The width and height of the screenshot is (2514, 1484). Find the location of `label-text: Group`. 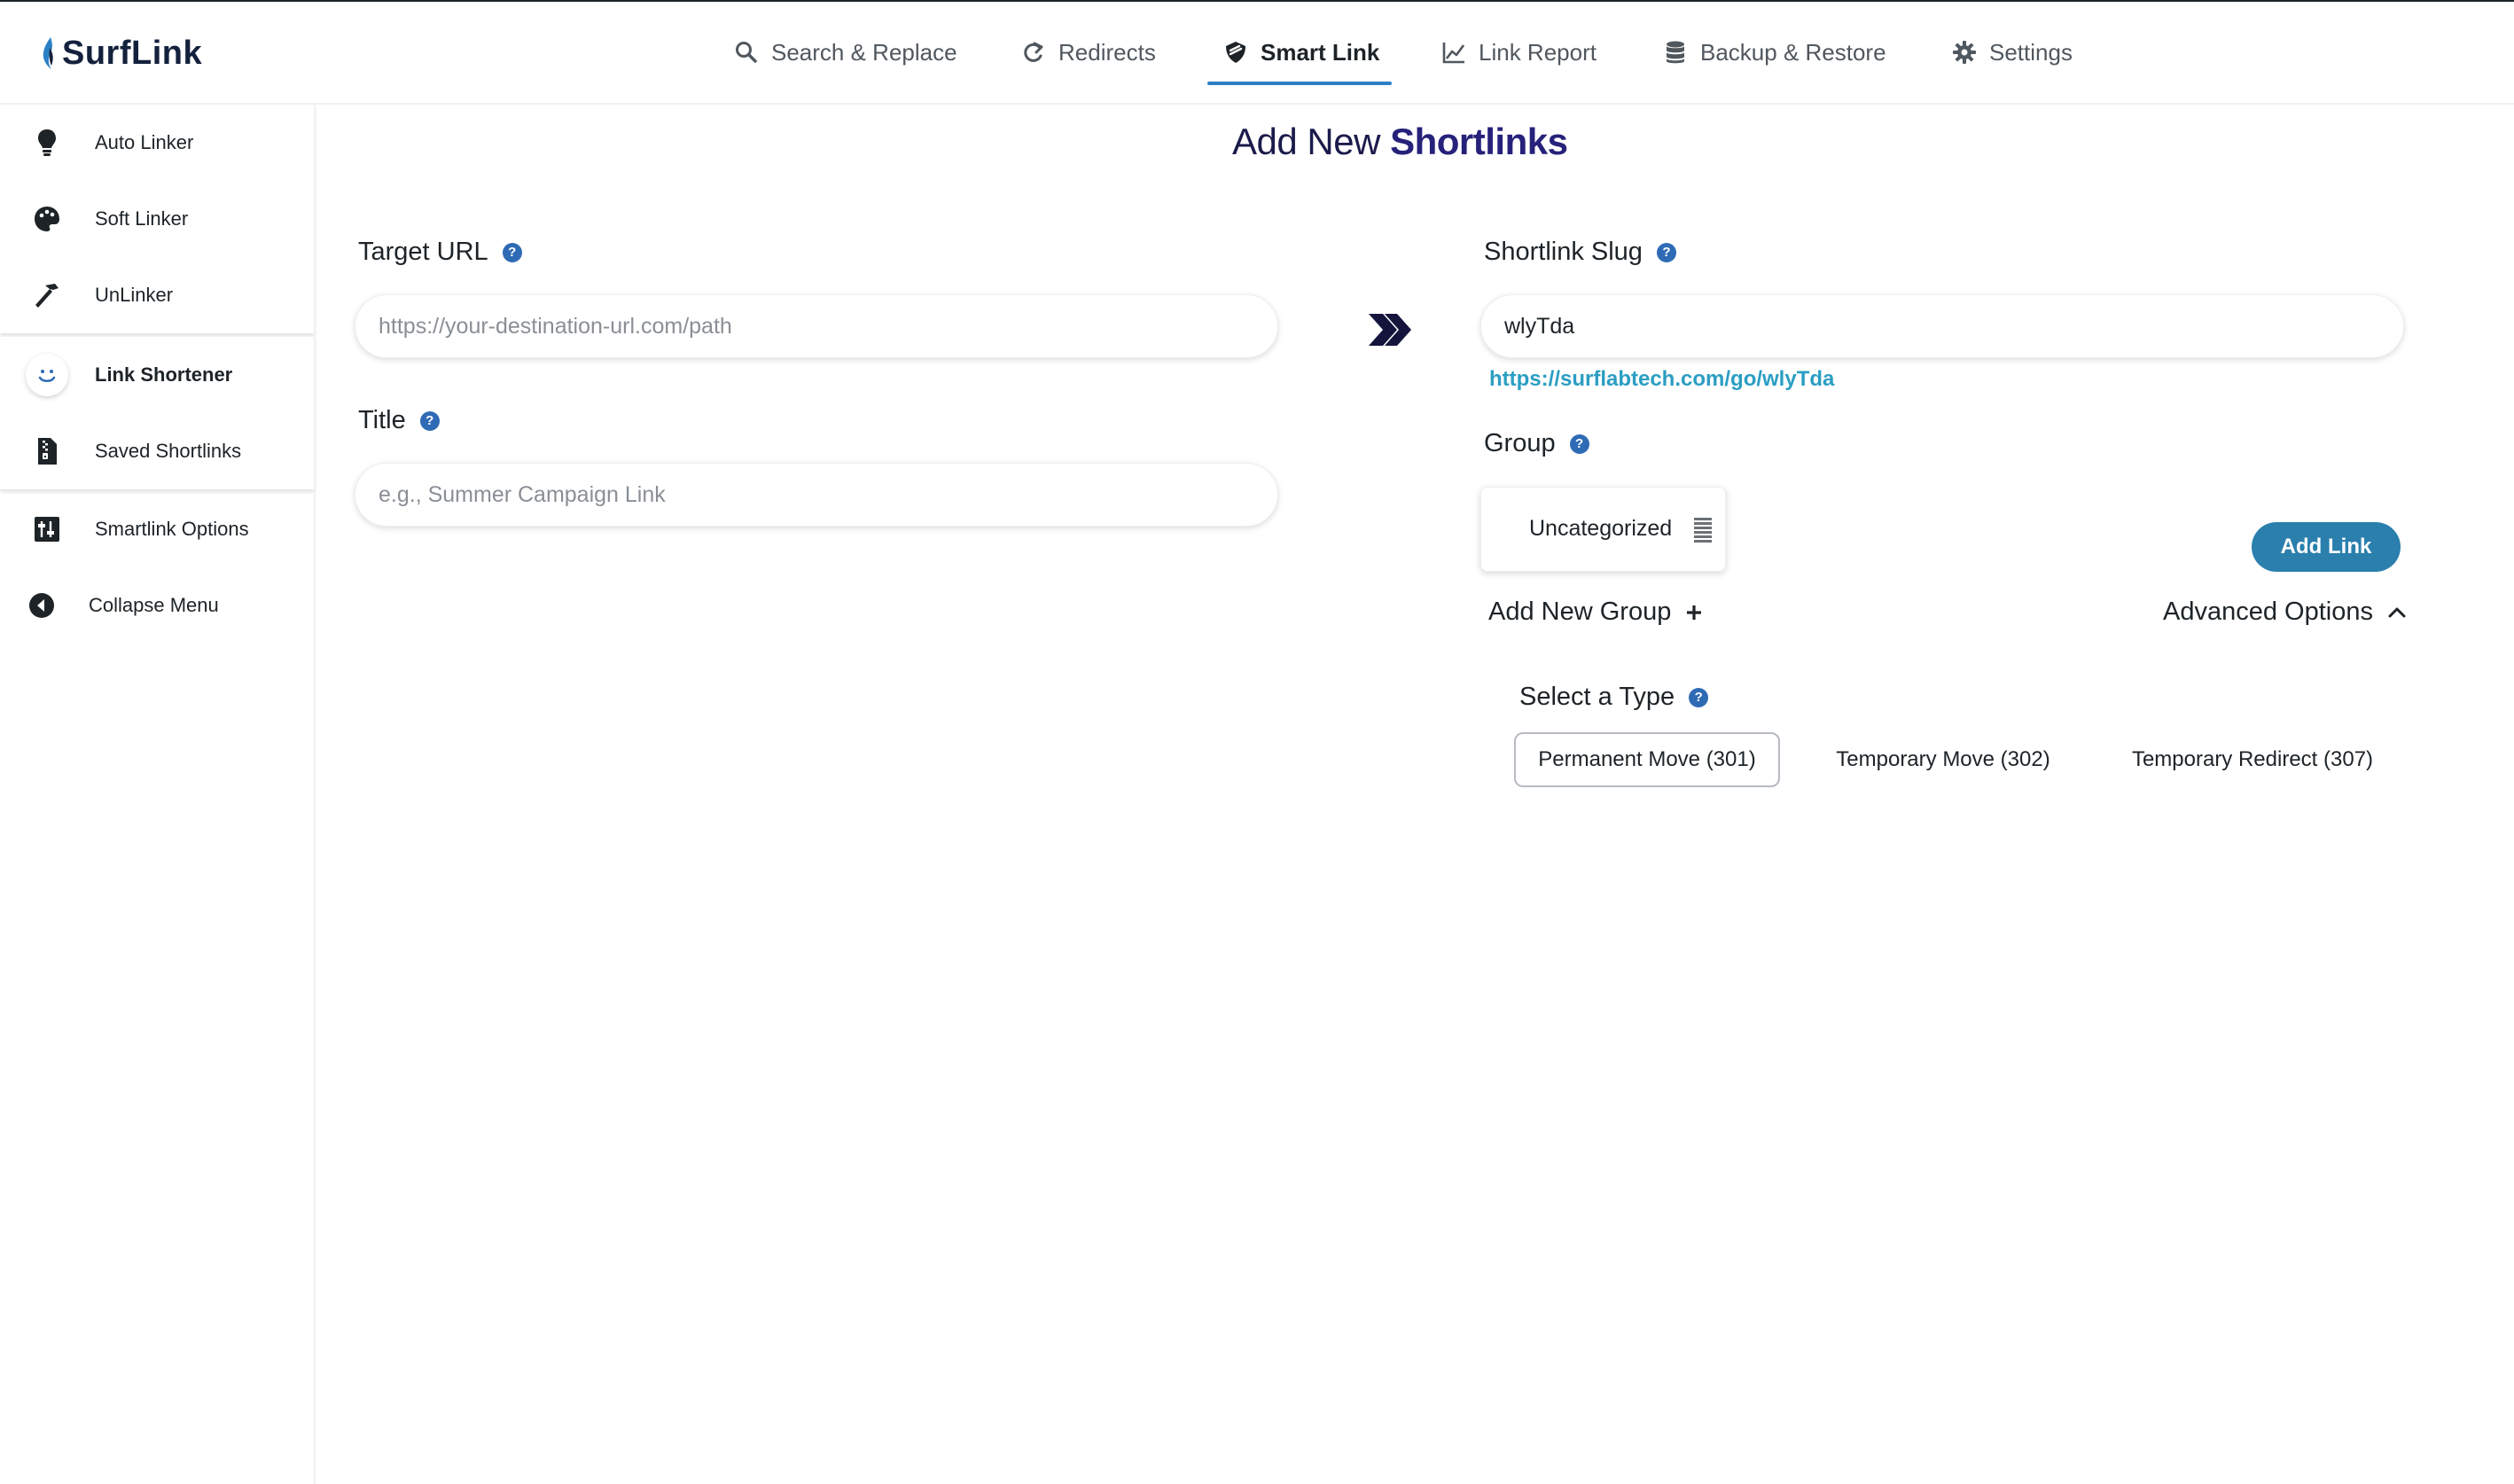

label-text: Group is located at coordinates (1520, 443).